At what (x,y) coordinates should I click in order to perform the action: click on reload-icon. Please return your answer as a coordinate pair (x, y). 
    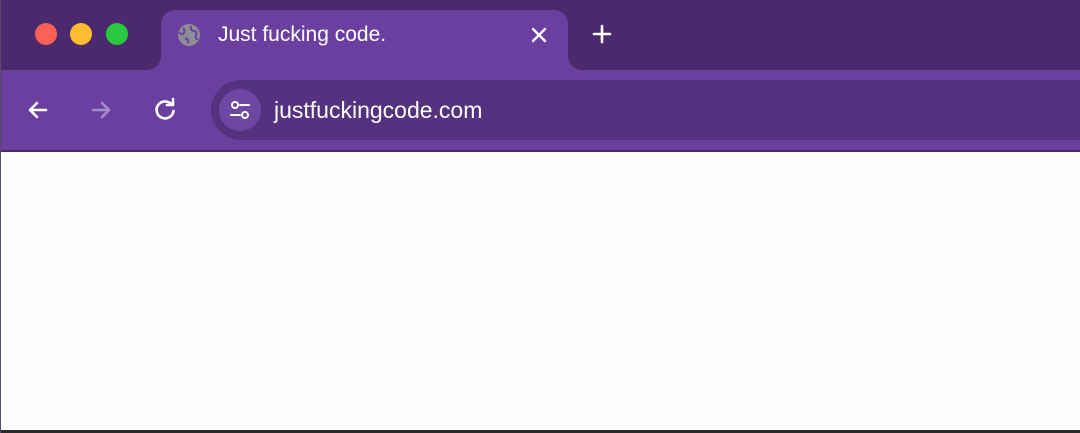
    Looking at the image, I should click on (165, 110).